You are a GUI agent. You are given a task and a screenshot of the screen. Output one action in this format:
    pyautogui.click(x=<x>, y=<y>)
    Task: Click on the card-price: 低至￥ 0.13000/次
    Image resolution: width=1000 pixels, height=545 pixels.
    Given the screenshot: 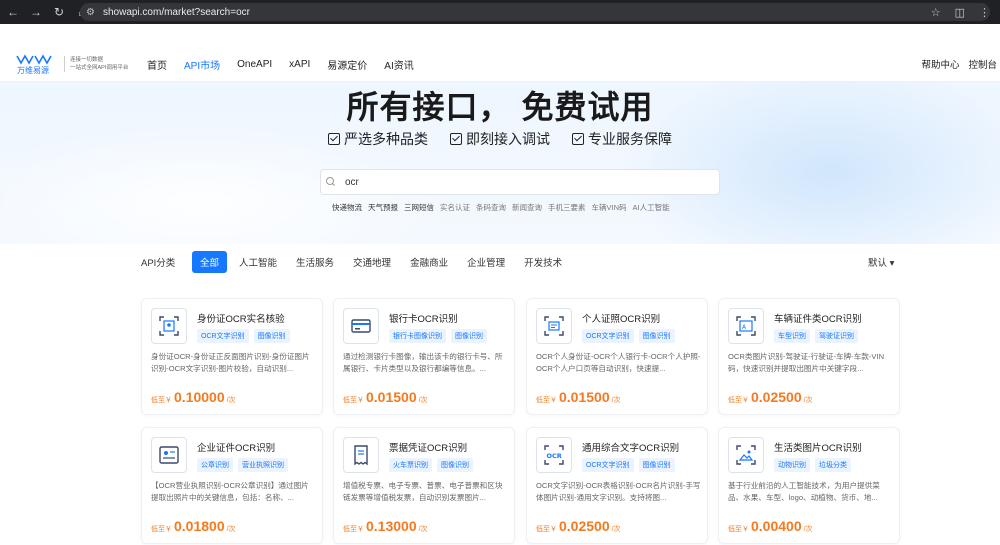 What is the action you would take?
    pyautogui.click(x=385, y=526)
    